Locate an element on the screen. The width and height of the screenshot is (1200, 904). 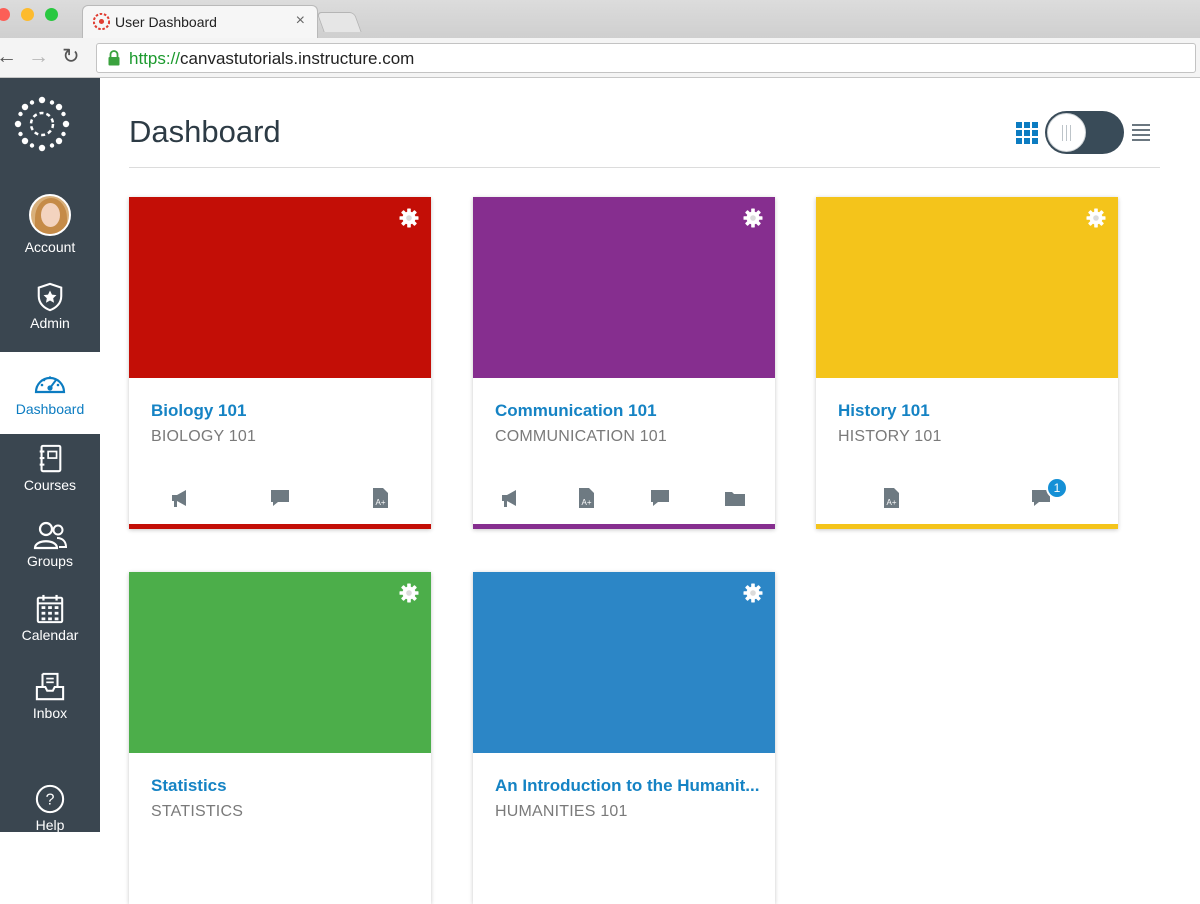
nav-dashboard: Dashboard is located at coordinates (50, 393).